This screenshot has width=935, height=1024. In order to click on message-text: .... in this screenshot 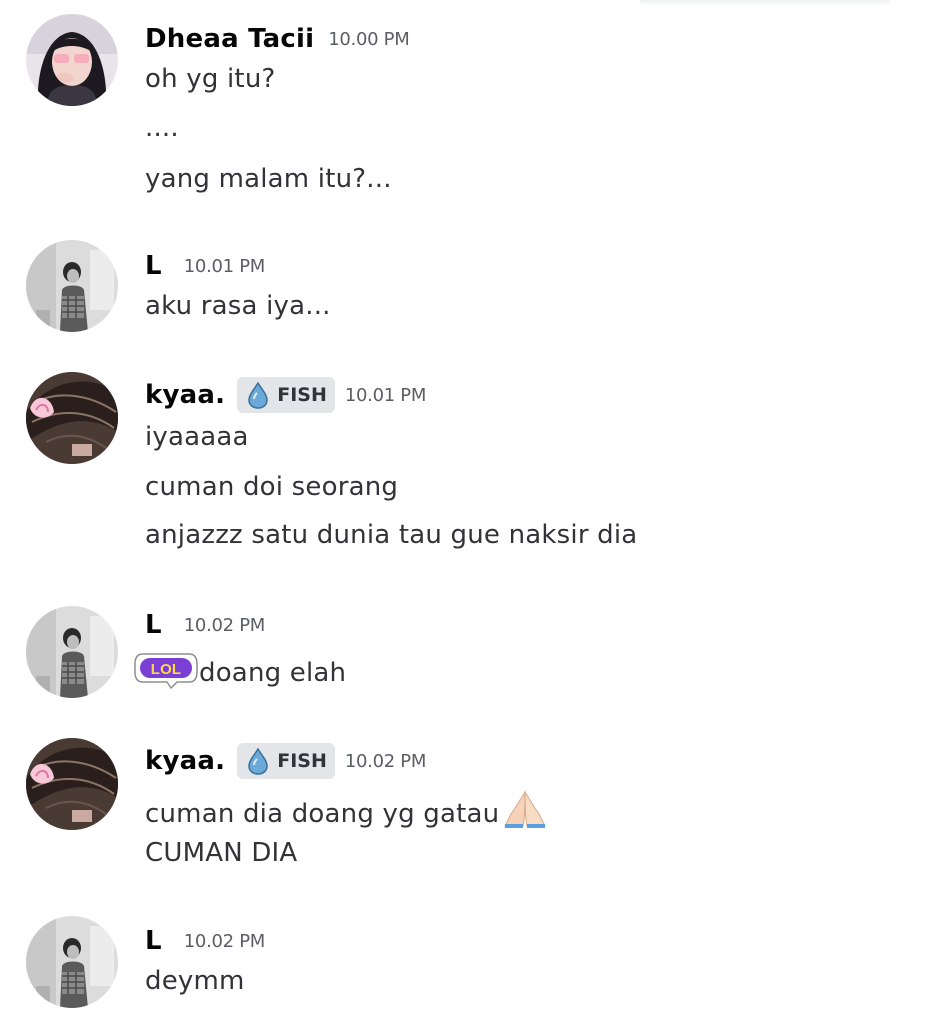, I will do `click(162, 128)`.